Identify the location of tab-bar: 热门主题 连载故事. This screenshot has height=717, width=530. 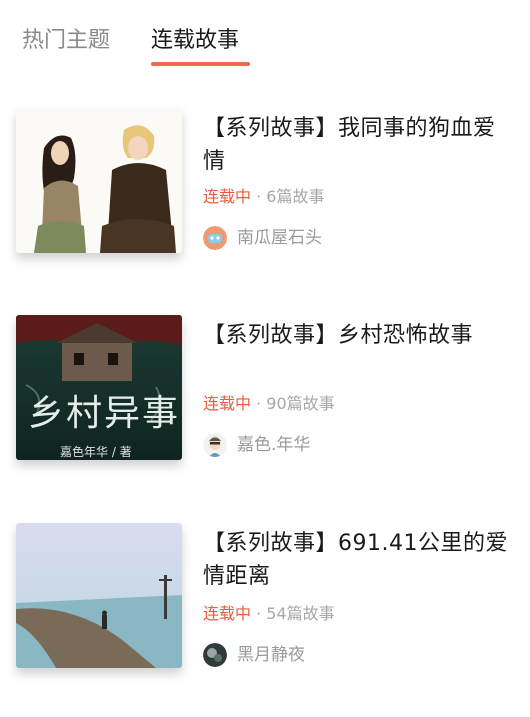
(265, 40).